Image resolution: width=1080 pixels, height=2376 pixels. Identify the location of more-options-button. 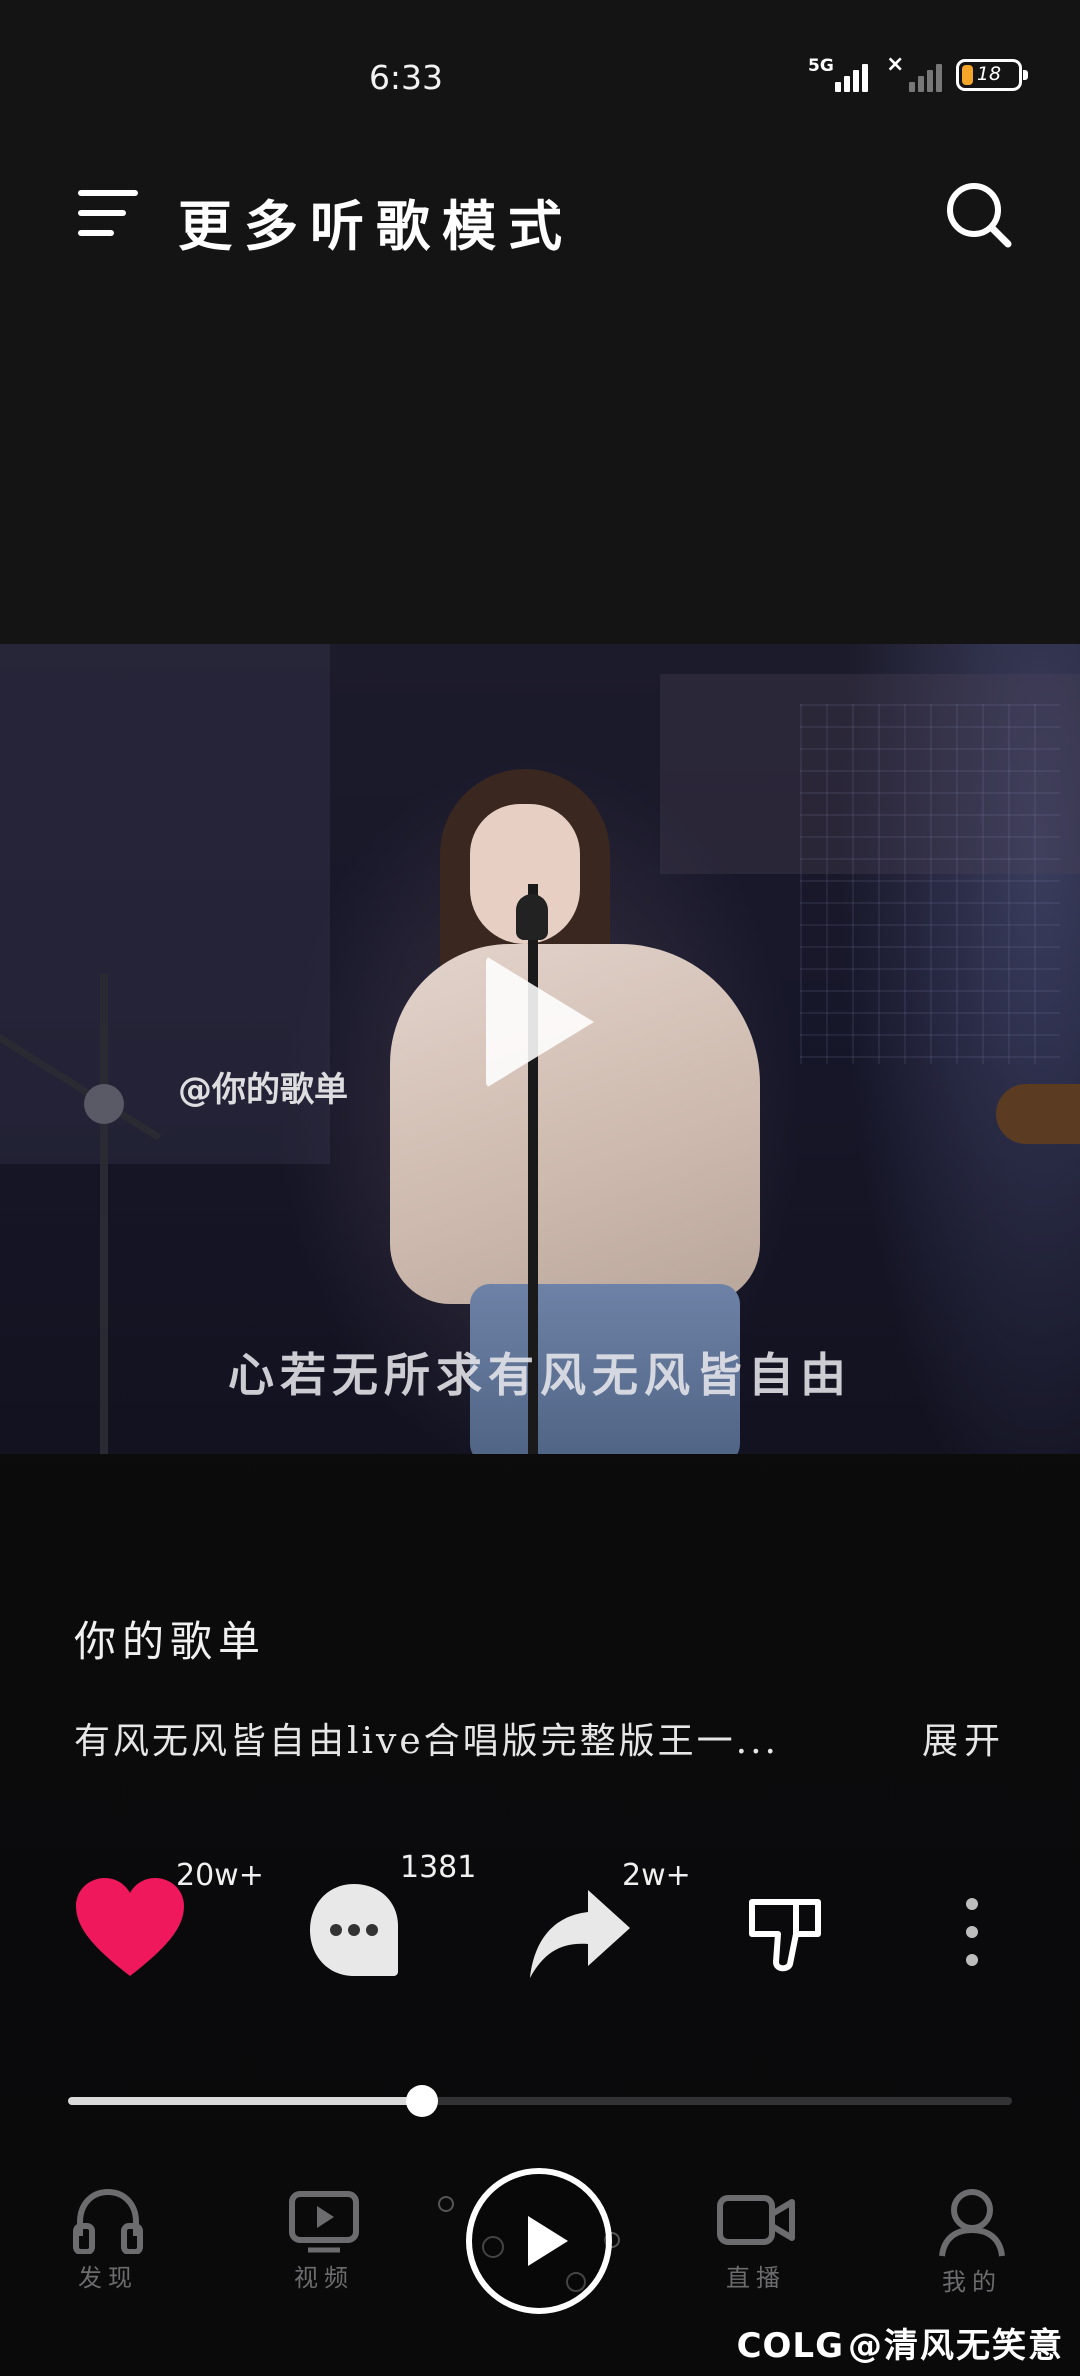
(970, 1915).